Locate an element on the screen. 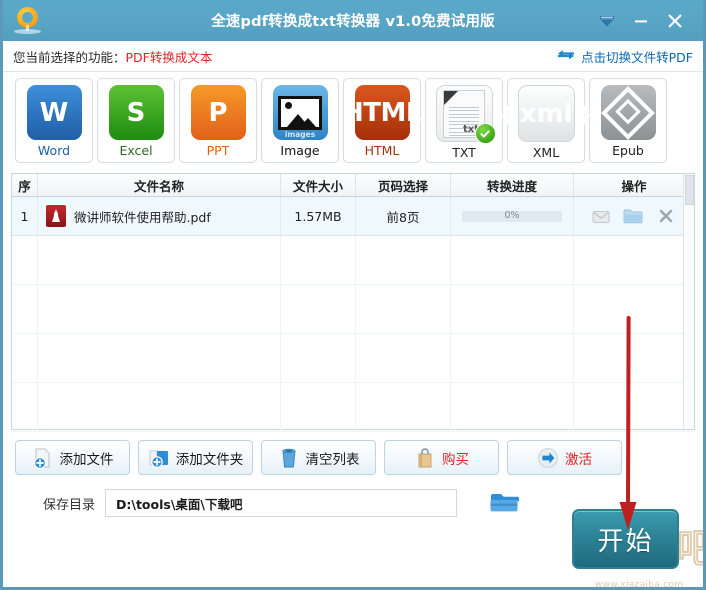  format-button-ppt: P PPT is located at coordinates (218, 120).